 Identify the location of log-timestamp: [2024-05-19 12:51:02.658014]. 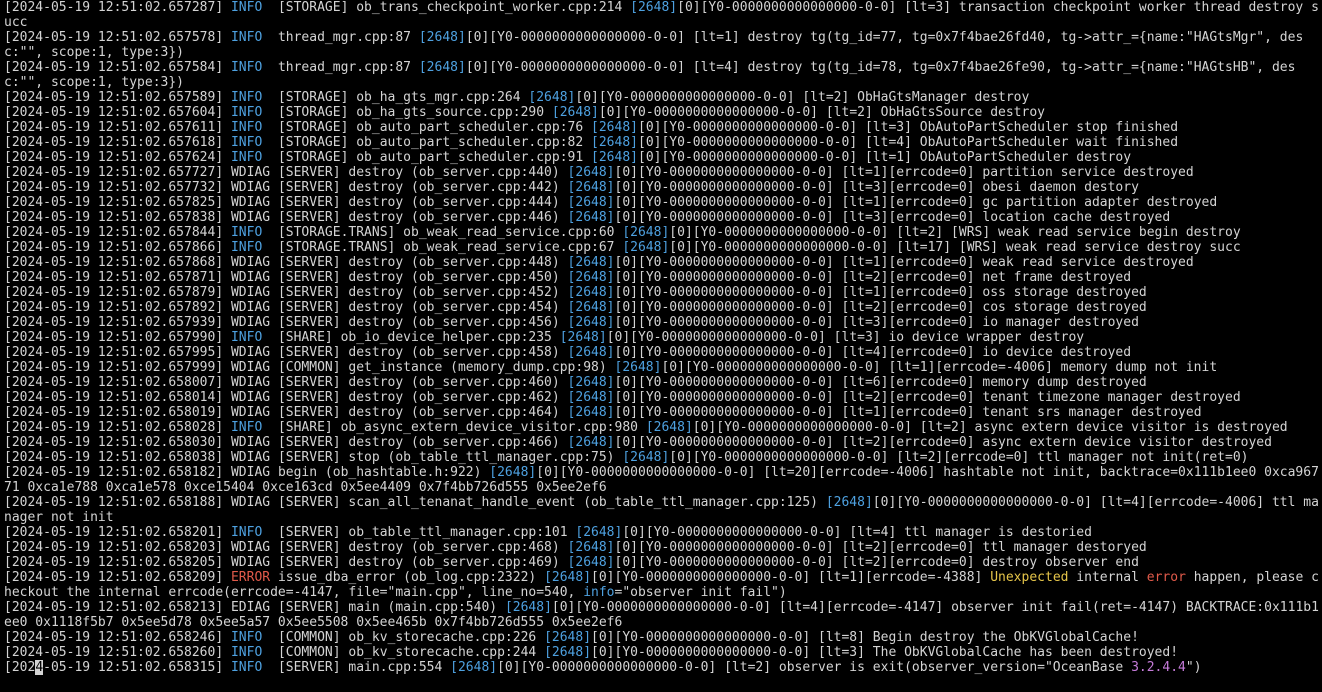
(114, 397).